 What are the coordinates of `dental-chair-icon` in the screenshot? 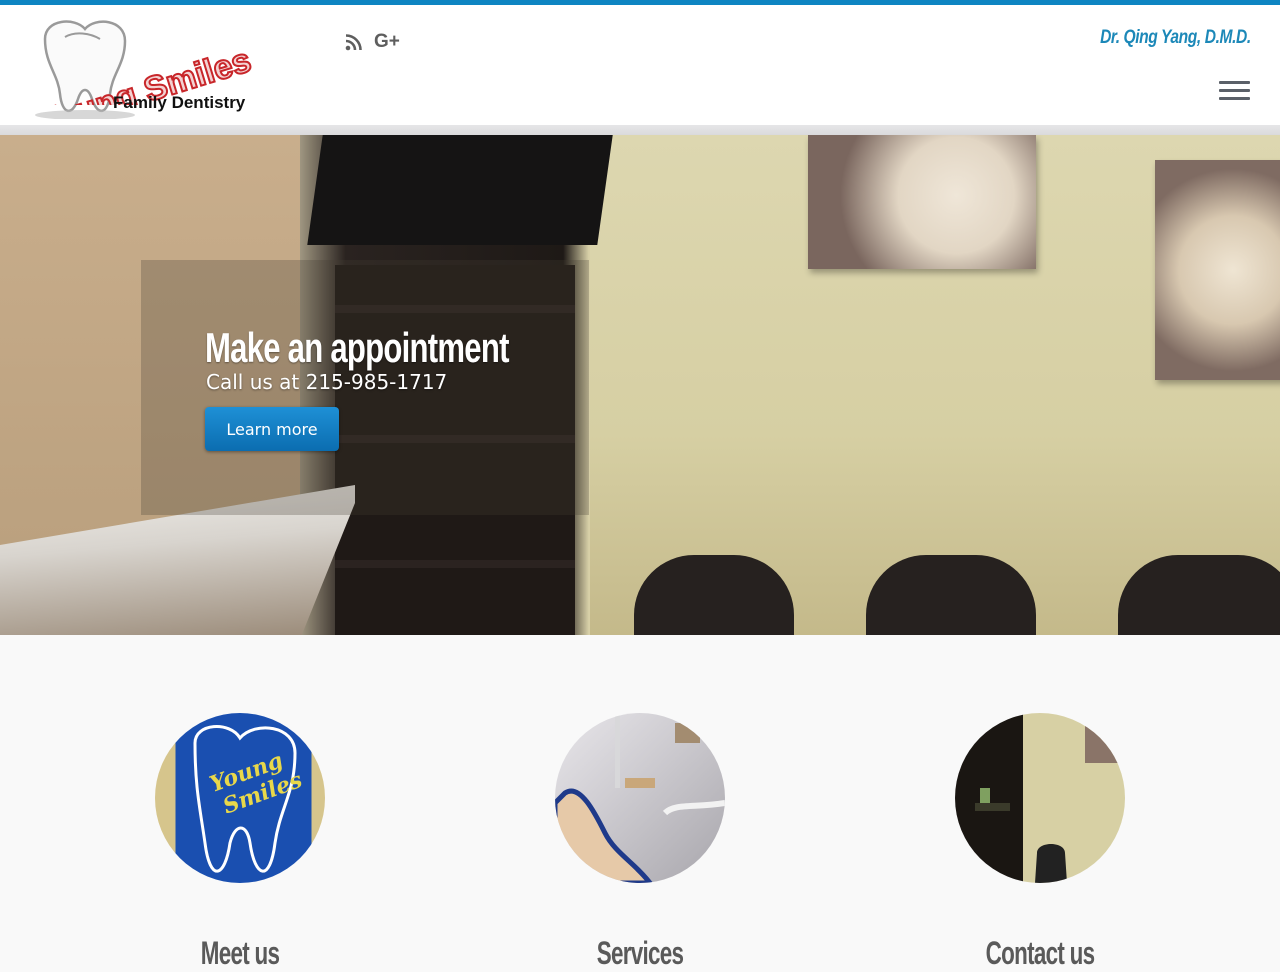 It's located at (640, 798).